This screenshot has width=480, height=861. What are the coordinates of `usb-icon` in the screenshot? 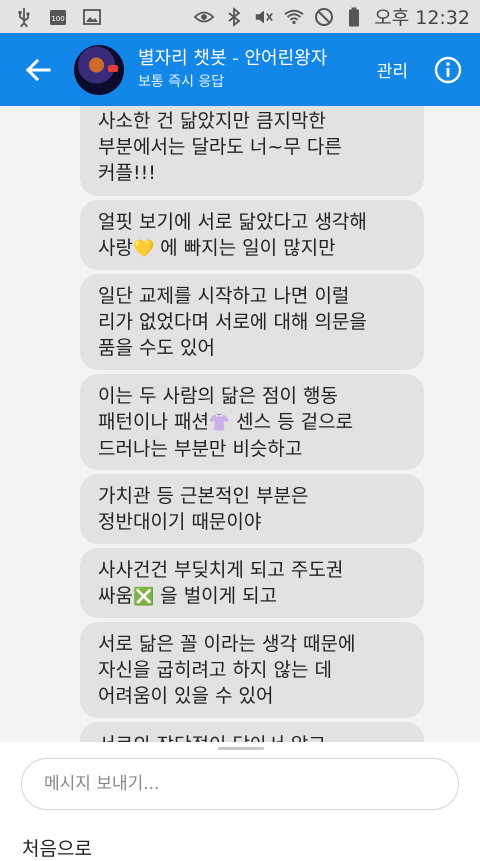 It's located at (24, 17).